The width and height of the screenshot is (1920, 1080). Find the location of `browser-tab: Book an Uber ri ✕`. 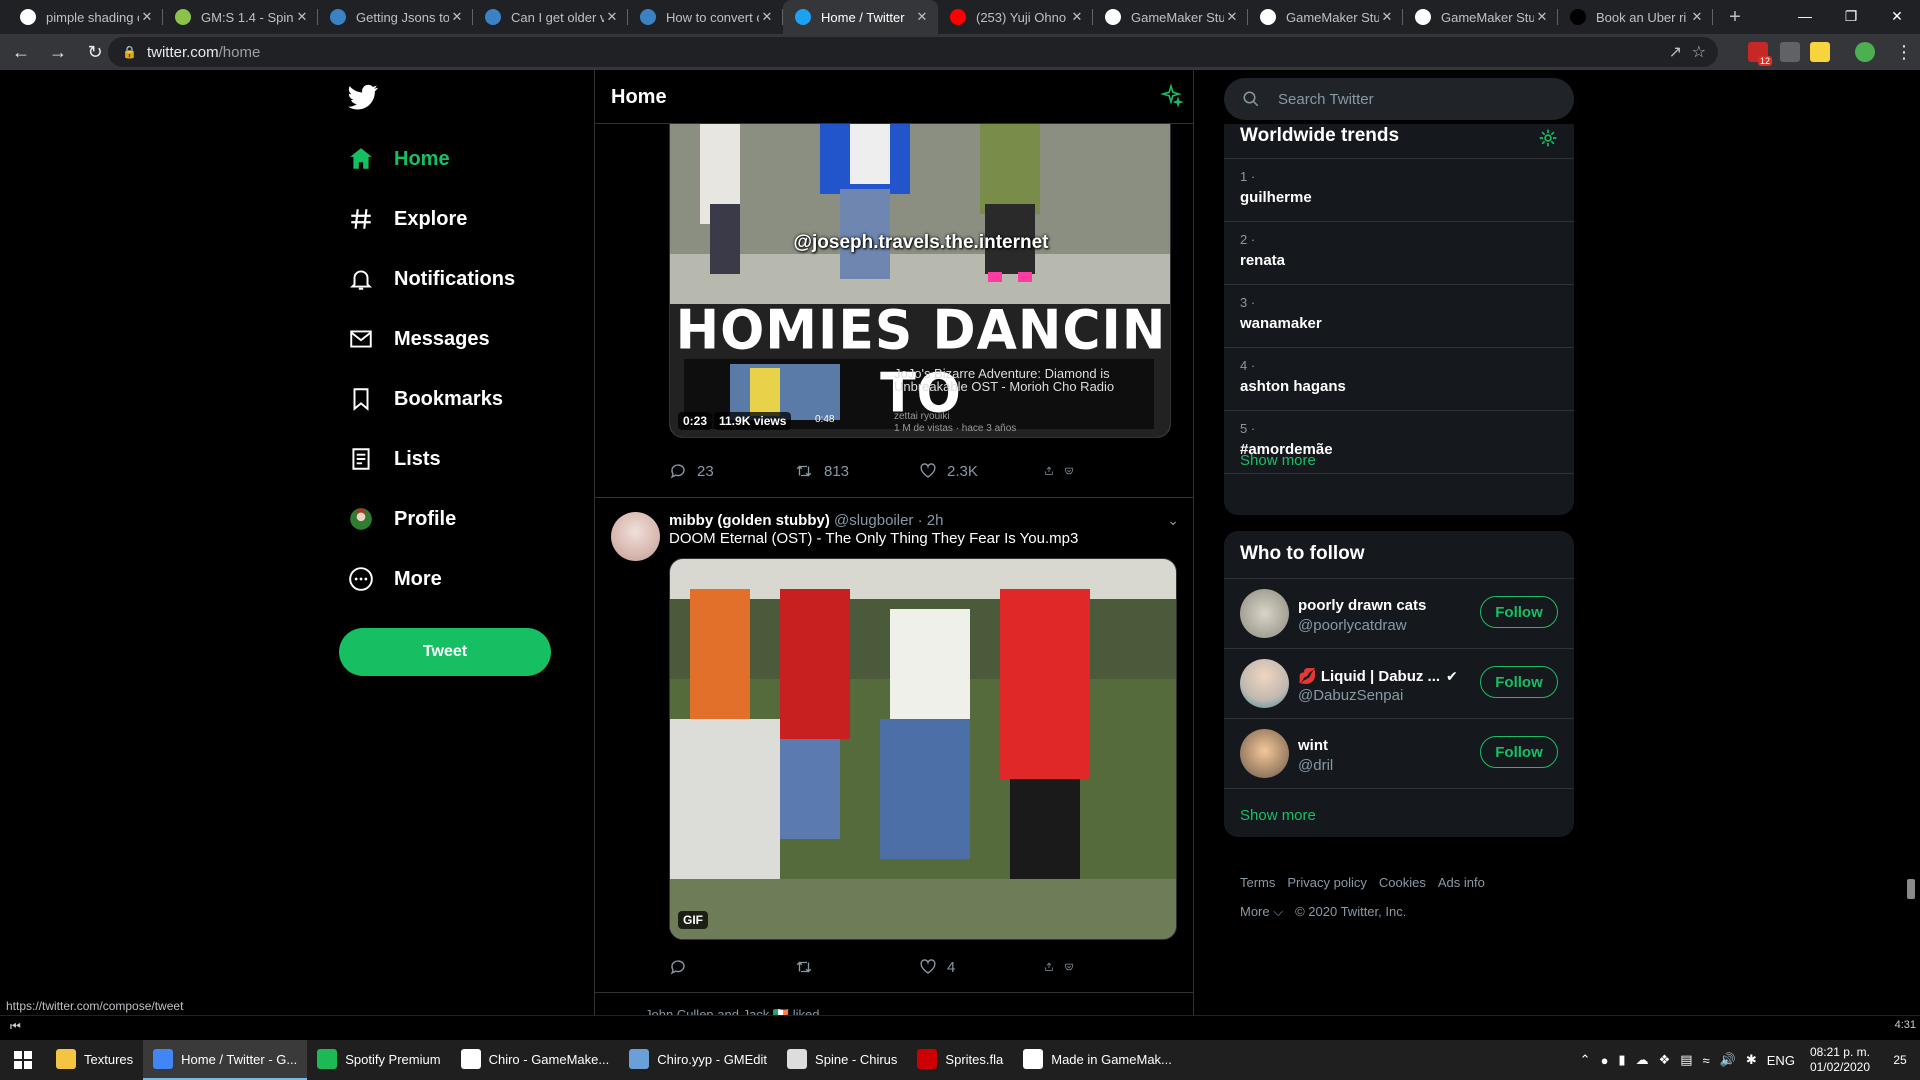

browser-tab: Book an Uber ri ✕ is located at coordinates (1635, 17).